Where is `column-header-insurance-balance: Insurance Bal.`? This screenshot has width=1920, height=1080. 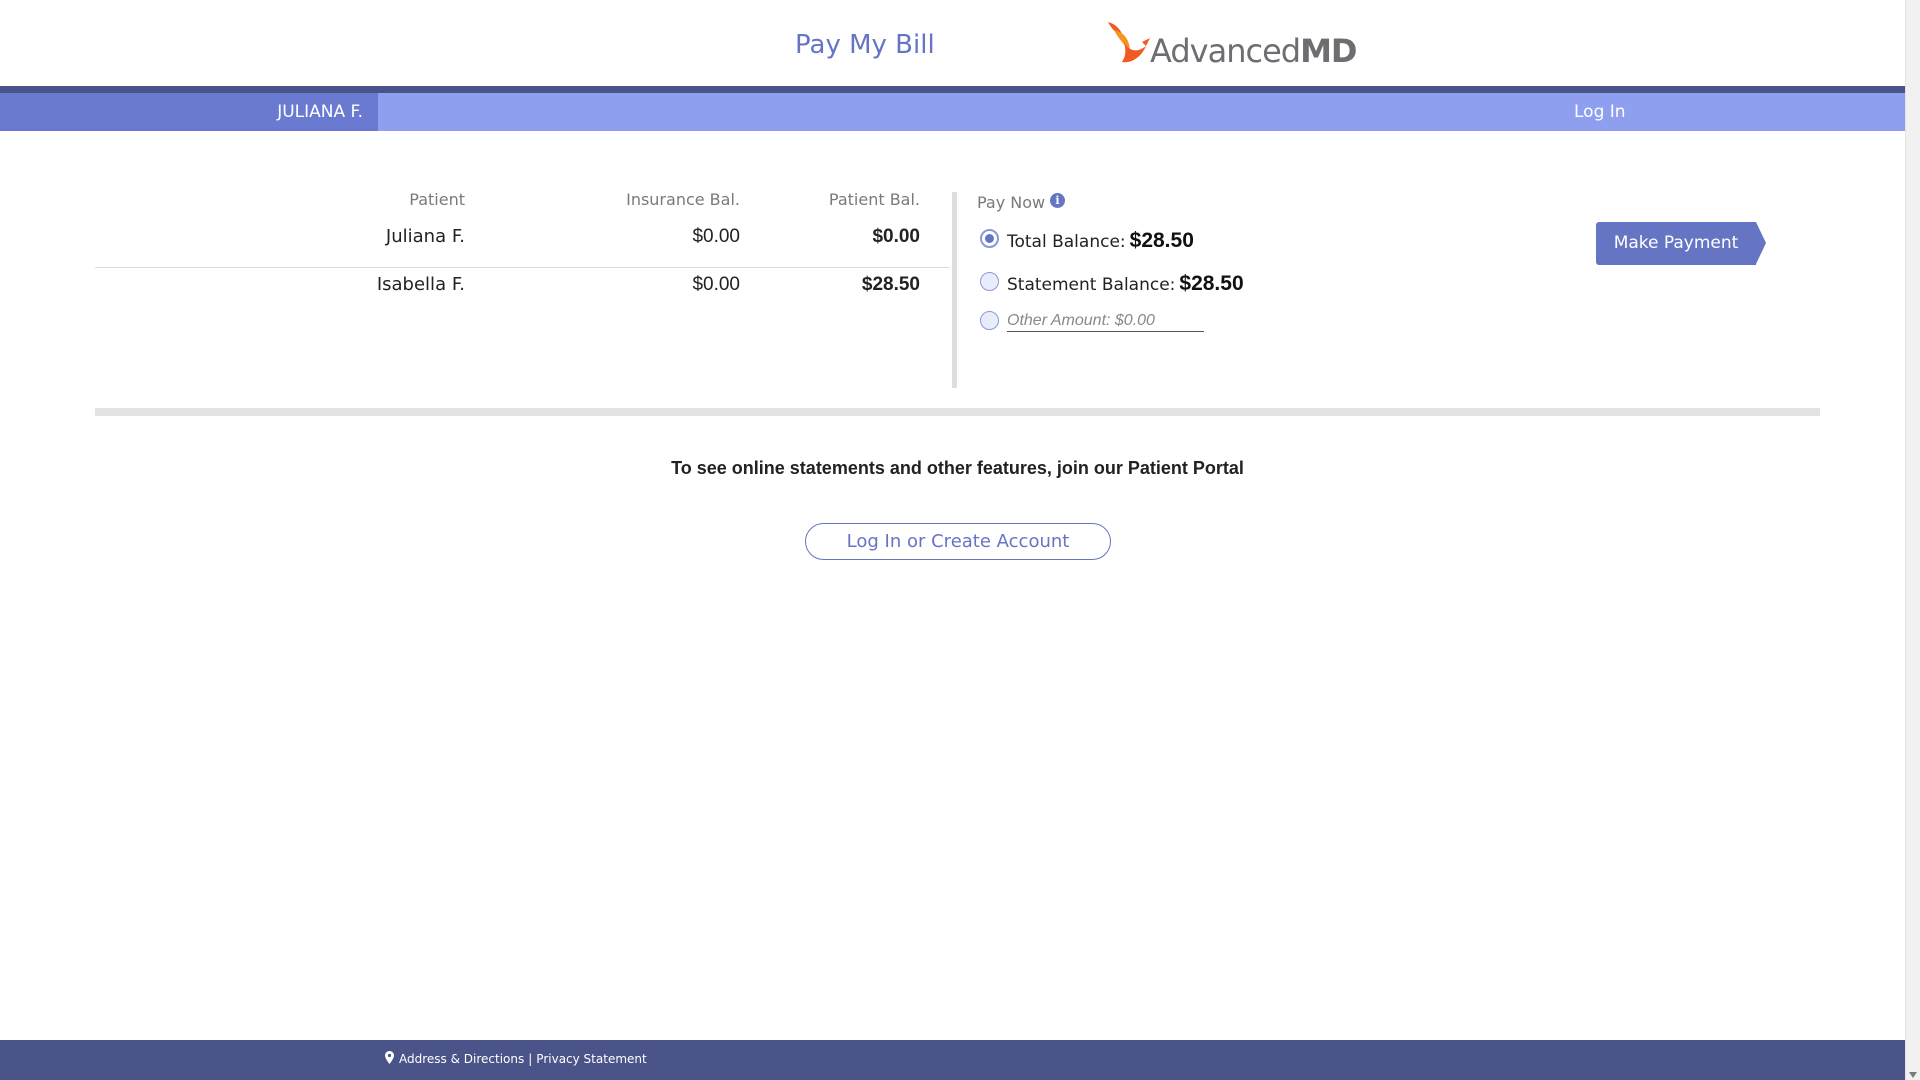 column-header-insurance-balance: Insurance Bal. is located at coordinates (683, 199).